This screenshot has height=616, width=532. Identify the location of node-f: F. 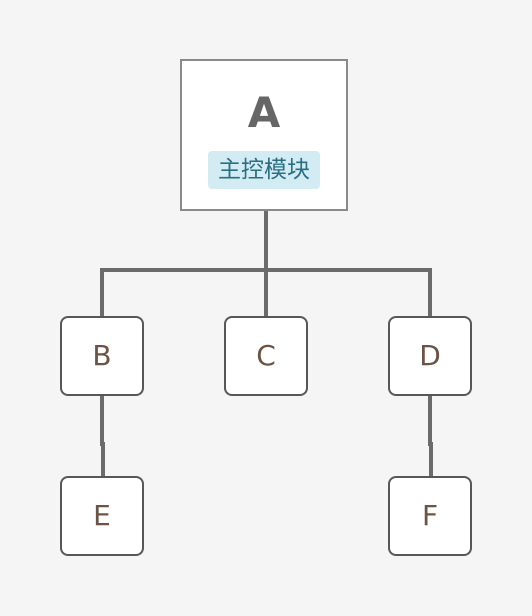
(430, 516).